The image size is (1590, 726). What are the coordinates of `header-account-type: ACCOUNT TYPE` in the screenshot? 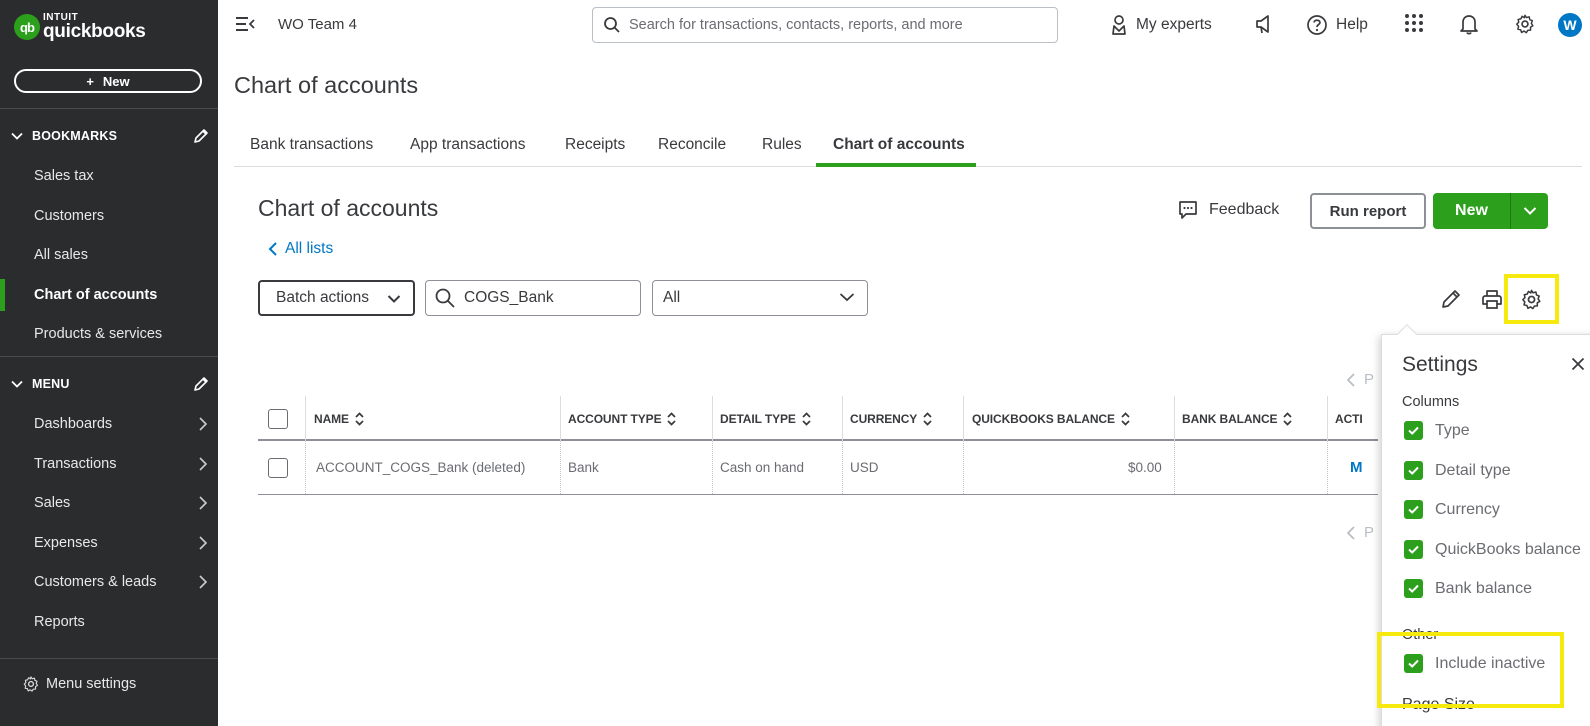 It's located at (622, 418).